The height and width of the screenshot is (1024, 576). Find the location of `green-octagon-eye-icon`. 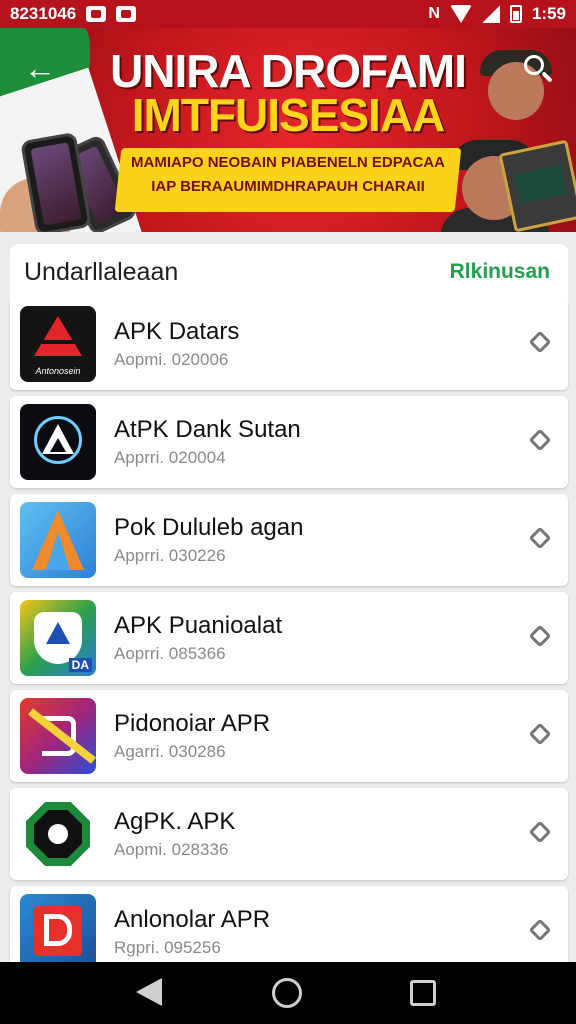

green-octagon-eye-icon is located at coordinates (58, 834).